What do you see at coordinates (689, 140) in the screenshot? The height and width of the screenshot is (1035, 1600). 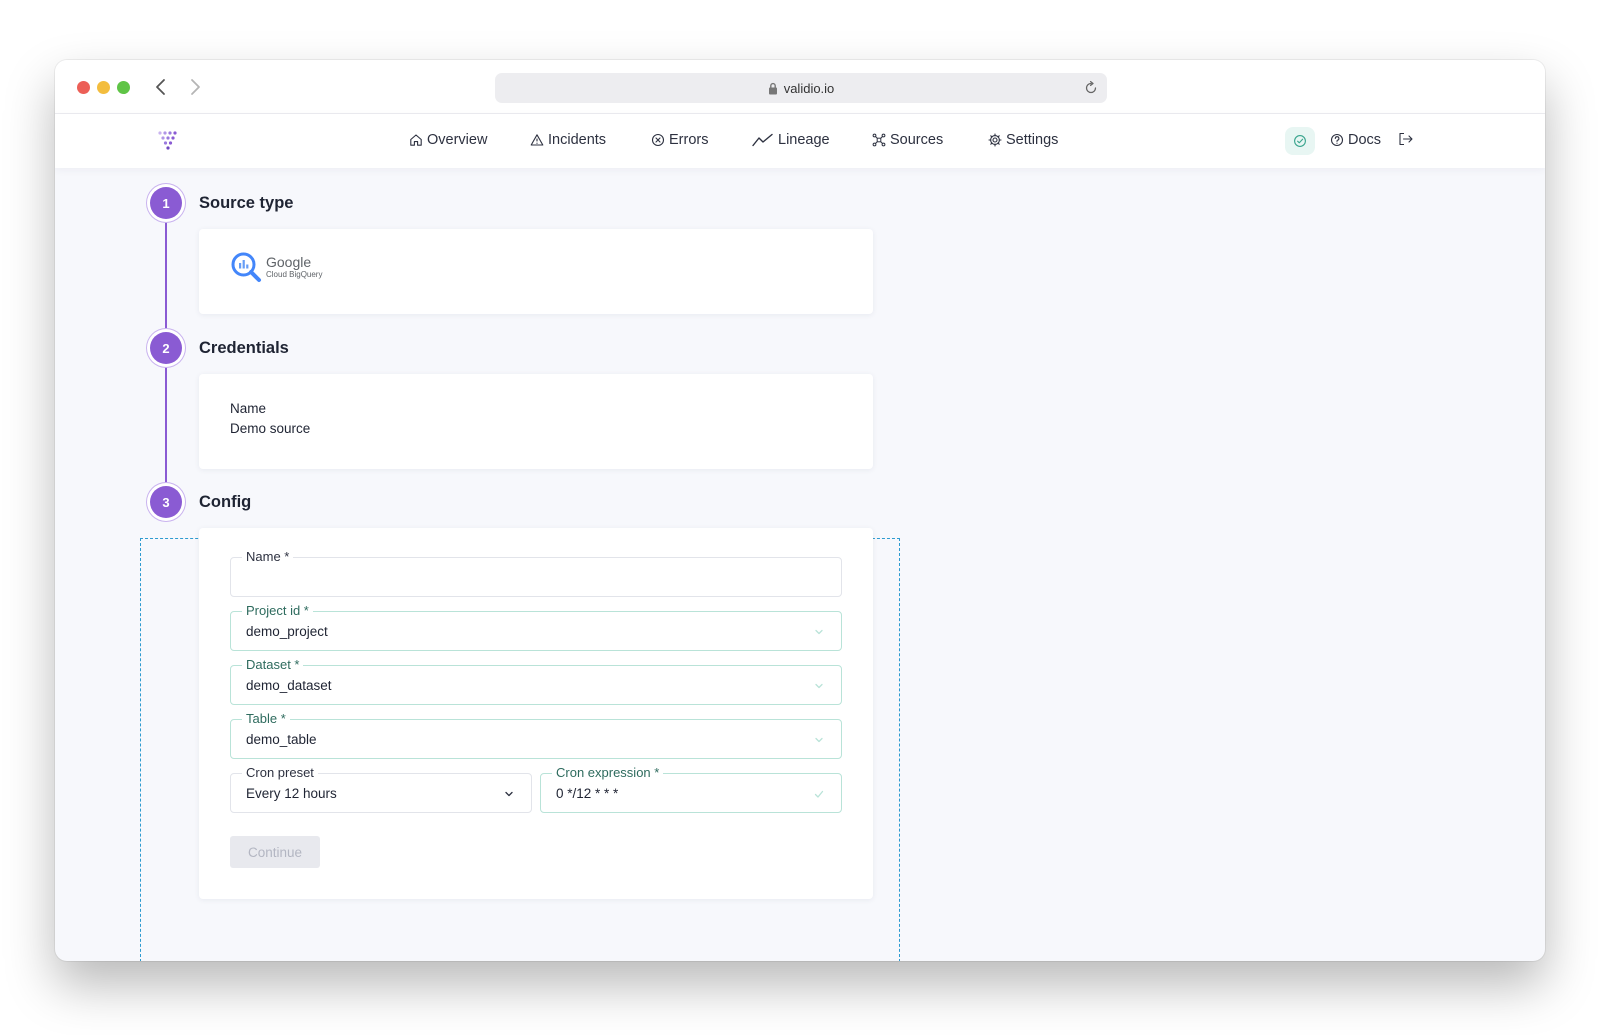 I see `nav-errors-label: Errors` at bounding box center [689, 140].